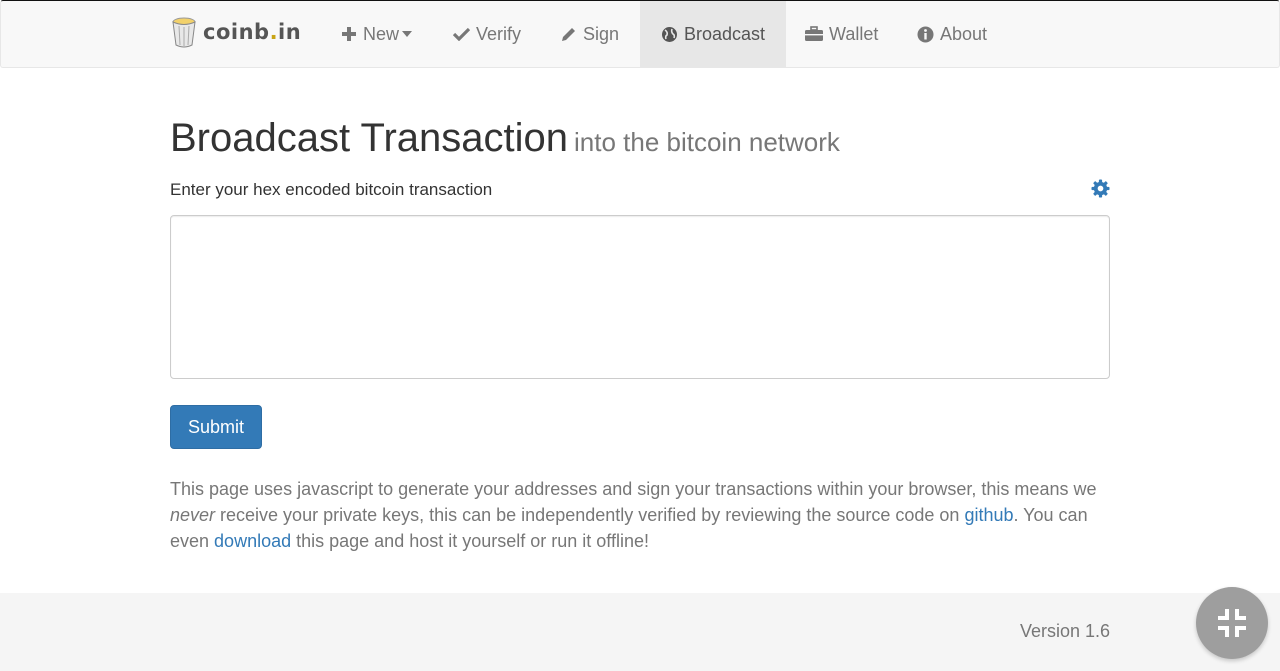 This screenshot has height=671, width=1280. I want to click on globe-icon, so click(669, 34).